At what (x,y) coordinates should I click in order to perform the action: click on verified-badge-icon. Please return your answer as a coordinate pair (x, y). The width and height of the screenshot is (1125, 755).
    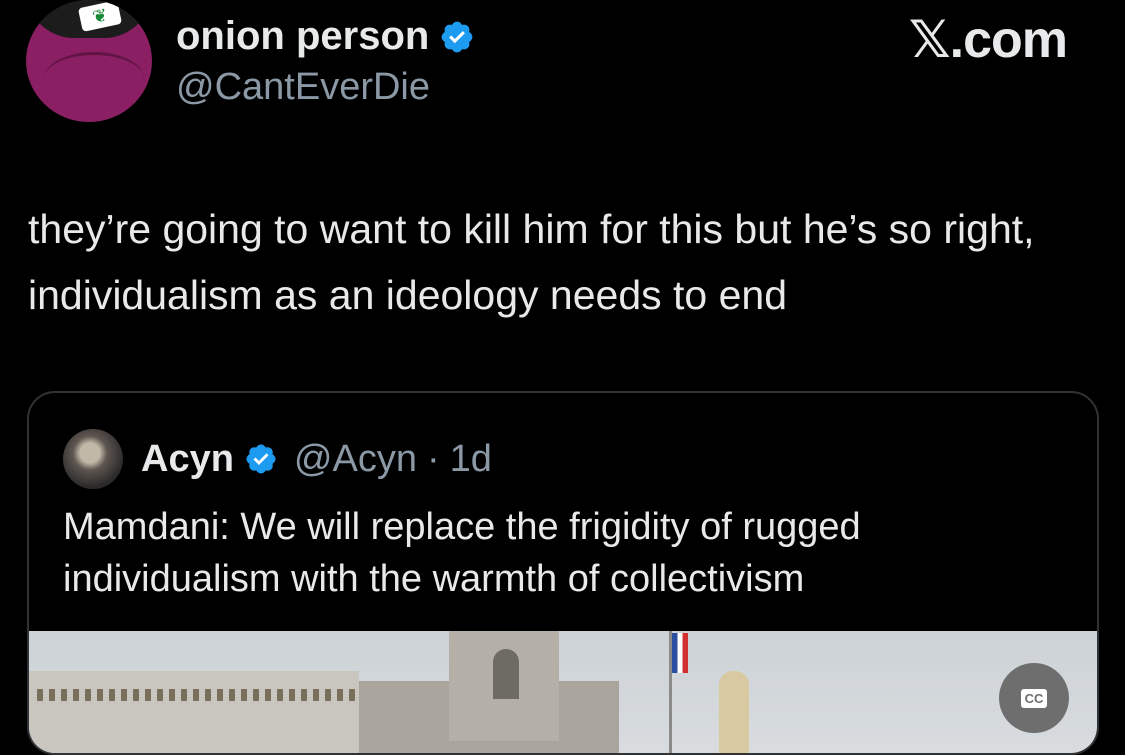
    Looking at the image, I should click on (457, 36).